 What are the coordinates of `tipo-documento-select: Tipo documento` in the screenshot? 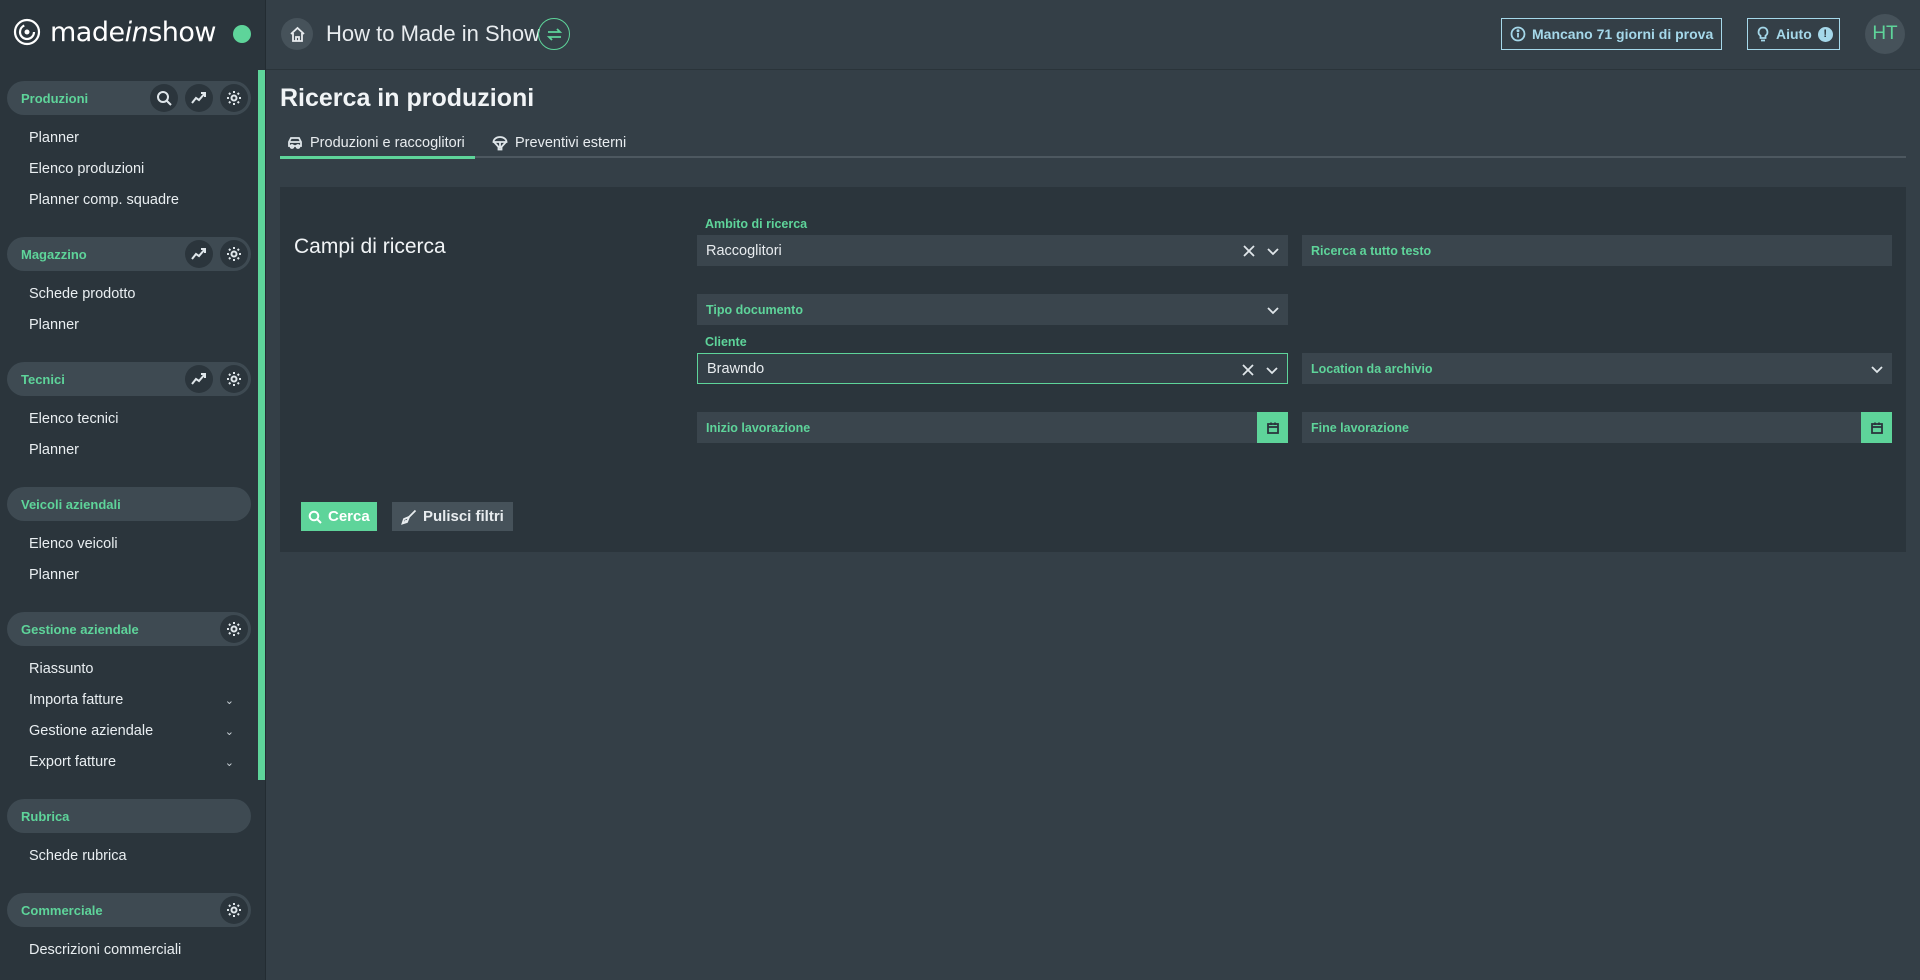 It's located at (992, 309).